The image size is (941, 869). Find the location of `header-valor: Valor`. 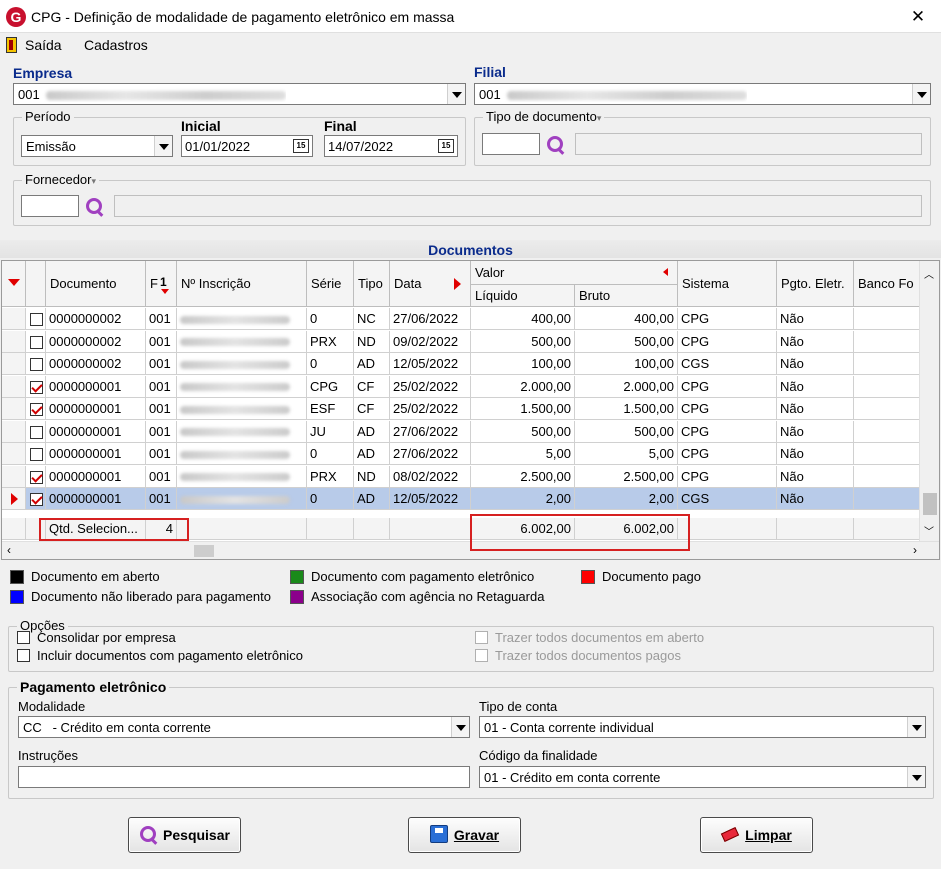

header-valor: Valor is located at coordinates (574, 273).